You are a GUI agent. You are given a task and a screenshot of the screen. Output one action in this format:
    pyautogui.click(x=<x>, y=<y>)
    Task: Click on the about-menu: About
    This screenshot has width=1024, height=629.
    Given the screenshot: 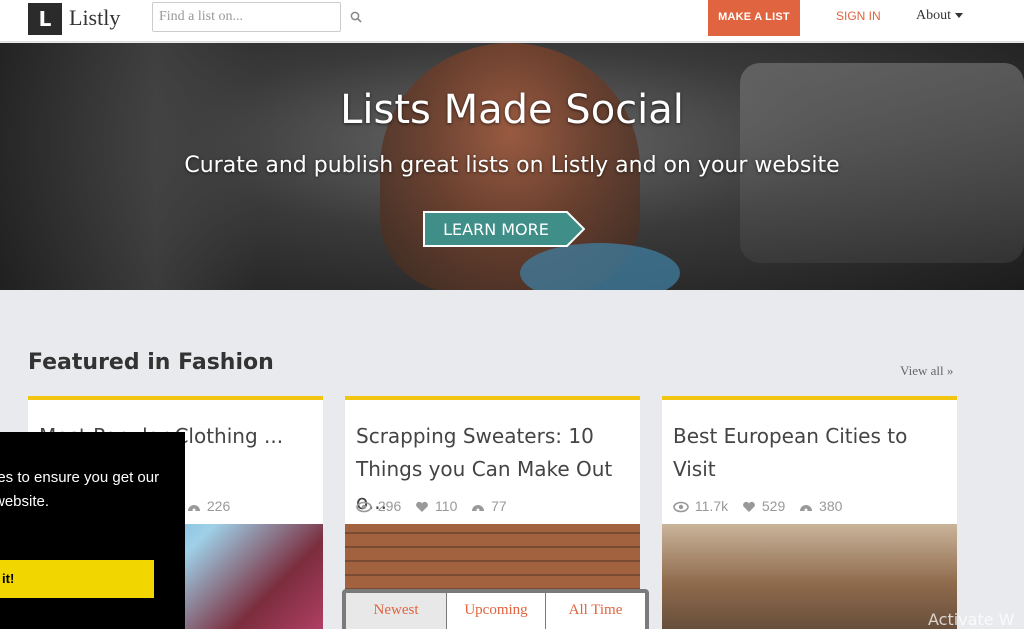 What is the action you would take?
    pyautogui.click(x=939, y=16)
    